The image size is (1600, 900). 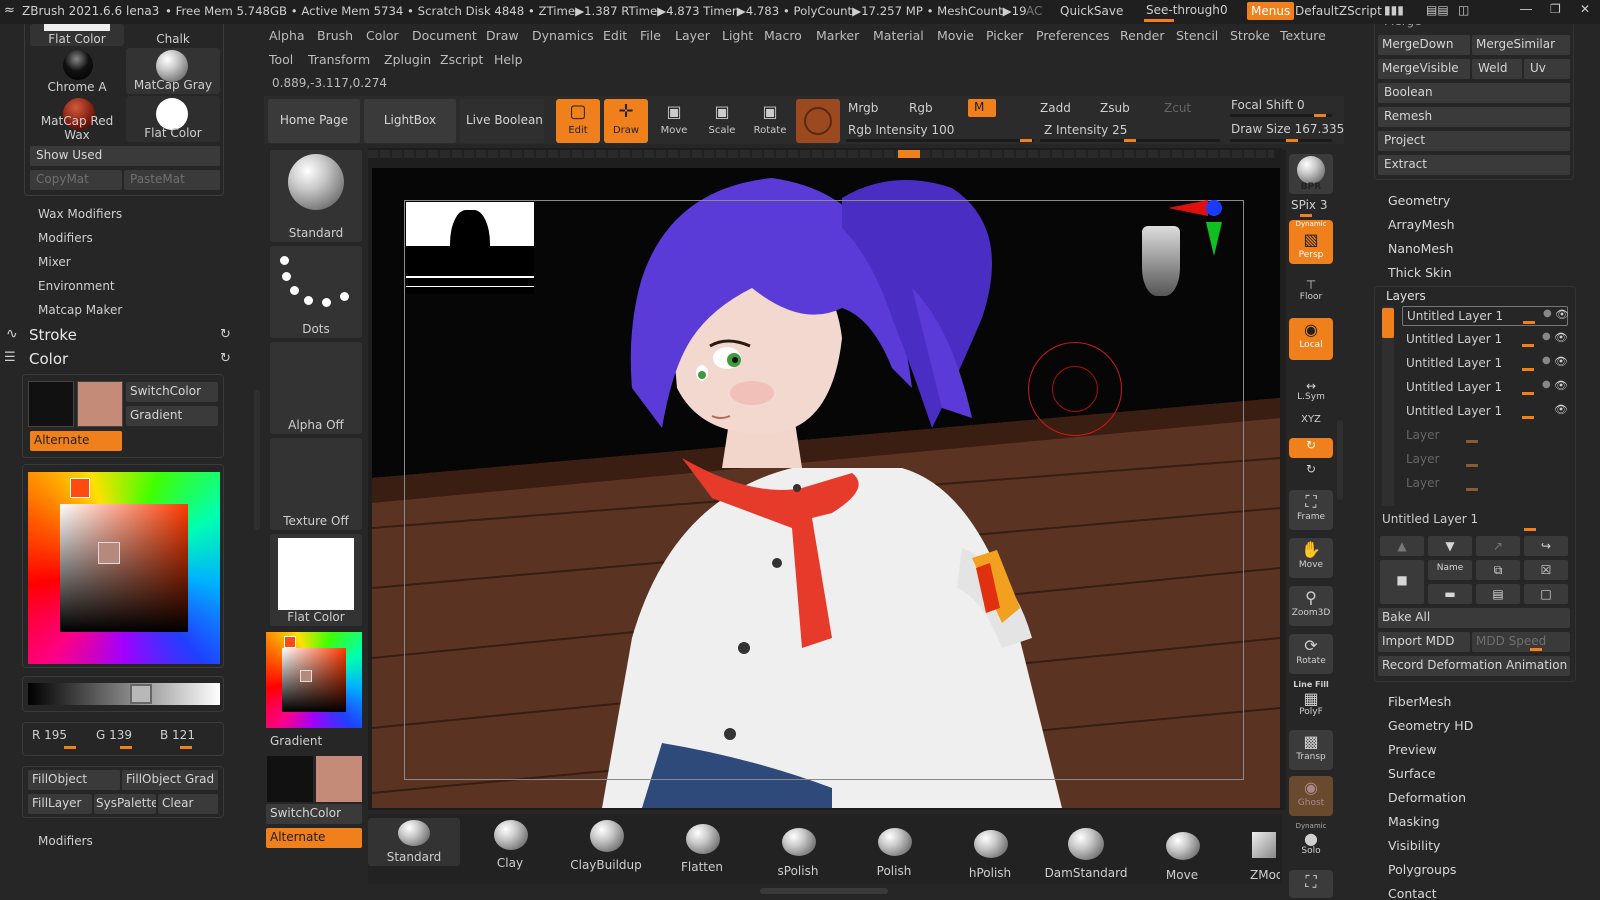 I want to click on shelf-secondary-swatch, so click(x=290, y=779).